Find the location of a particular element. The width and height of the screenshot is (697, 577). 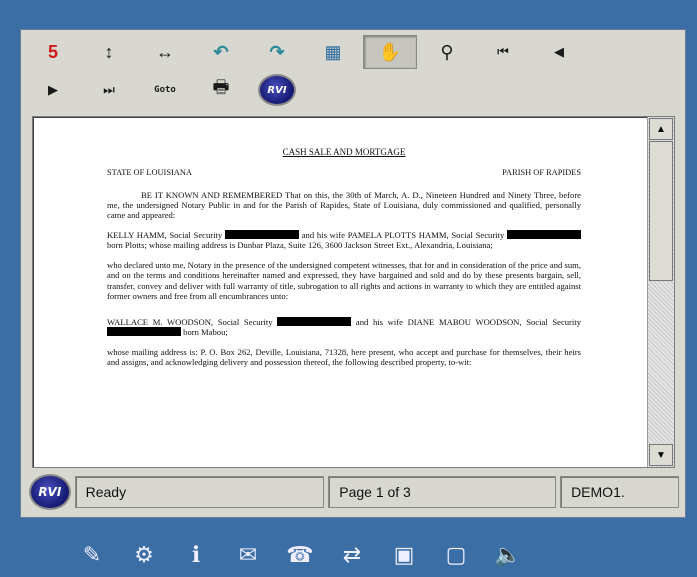

toolbar-row-2: ▶ ⏭ Goto 🖶 RVI is located at coordinates (167, 90).